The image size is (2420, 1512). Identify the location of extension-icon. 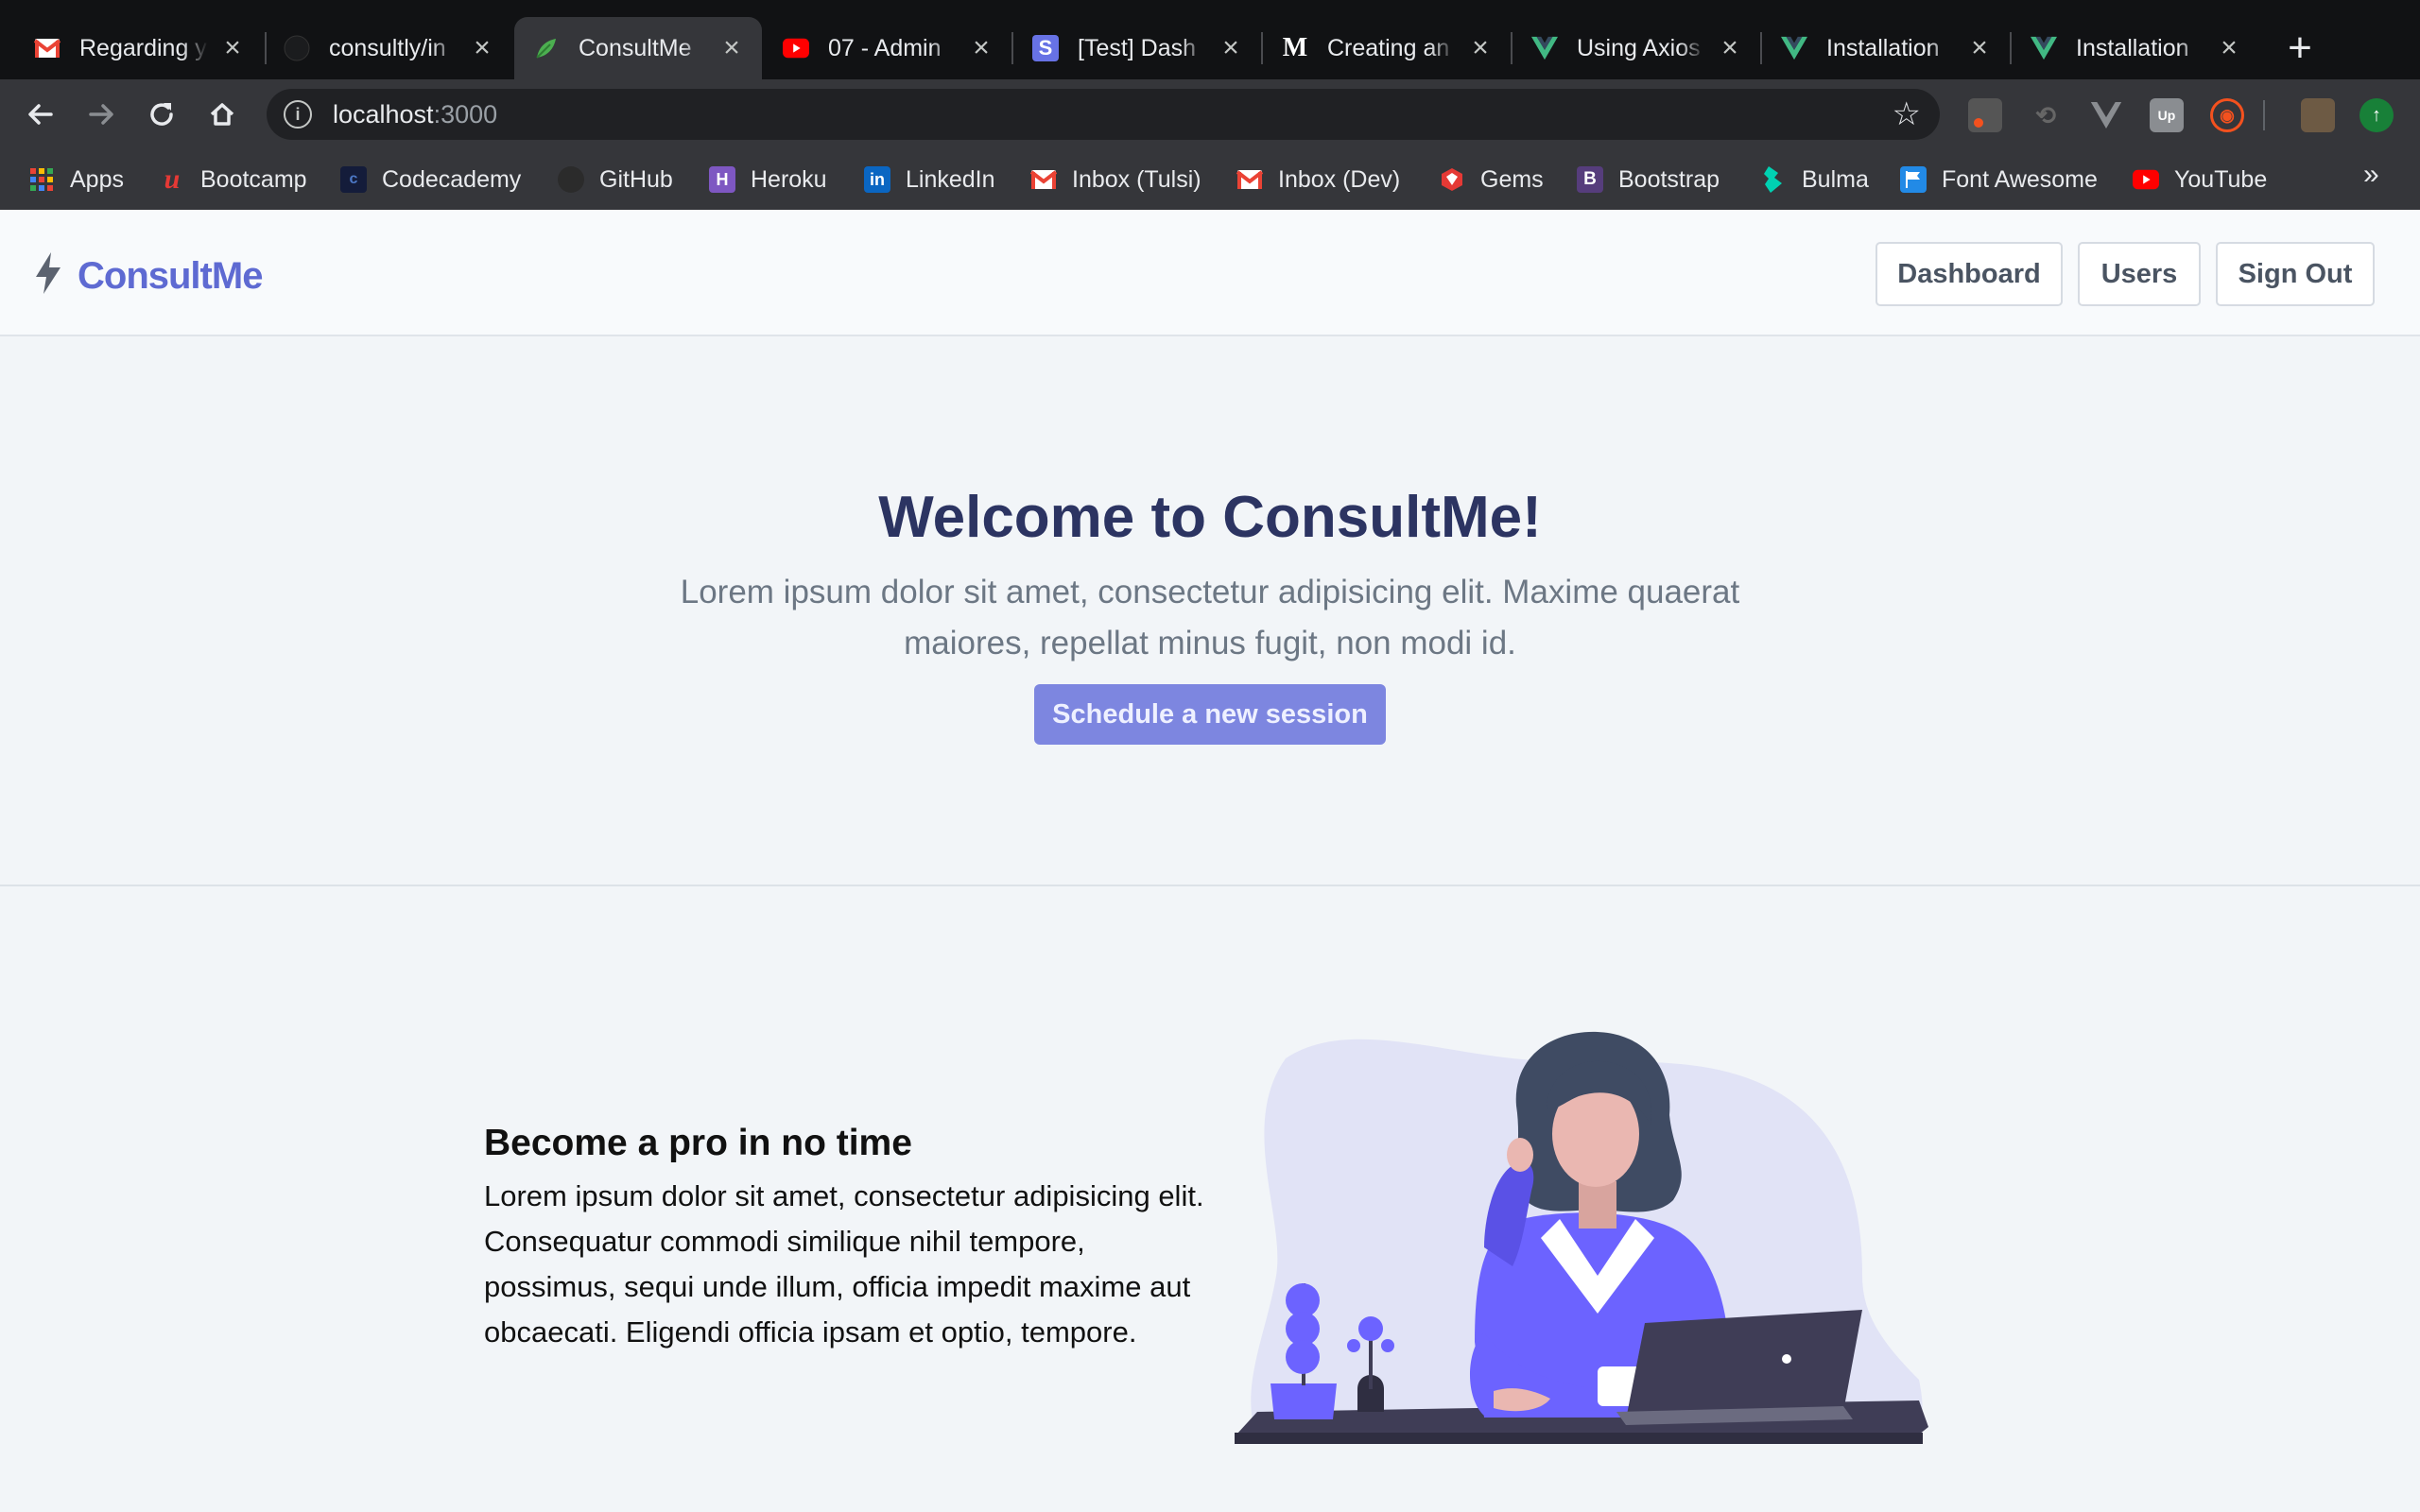
(1985, 115).